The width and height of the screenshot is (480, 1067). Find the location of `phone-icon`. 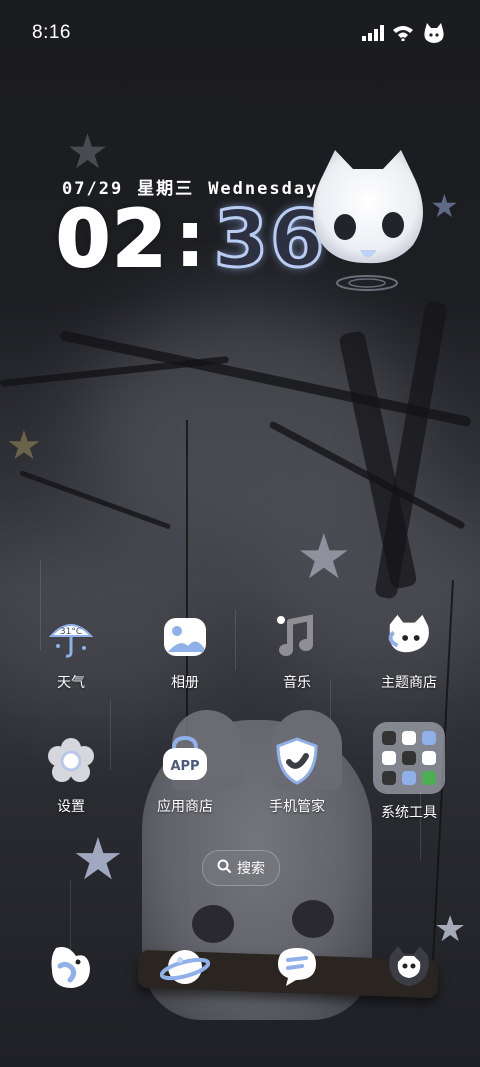

phone-icon is located at coordinates (70, 967).